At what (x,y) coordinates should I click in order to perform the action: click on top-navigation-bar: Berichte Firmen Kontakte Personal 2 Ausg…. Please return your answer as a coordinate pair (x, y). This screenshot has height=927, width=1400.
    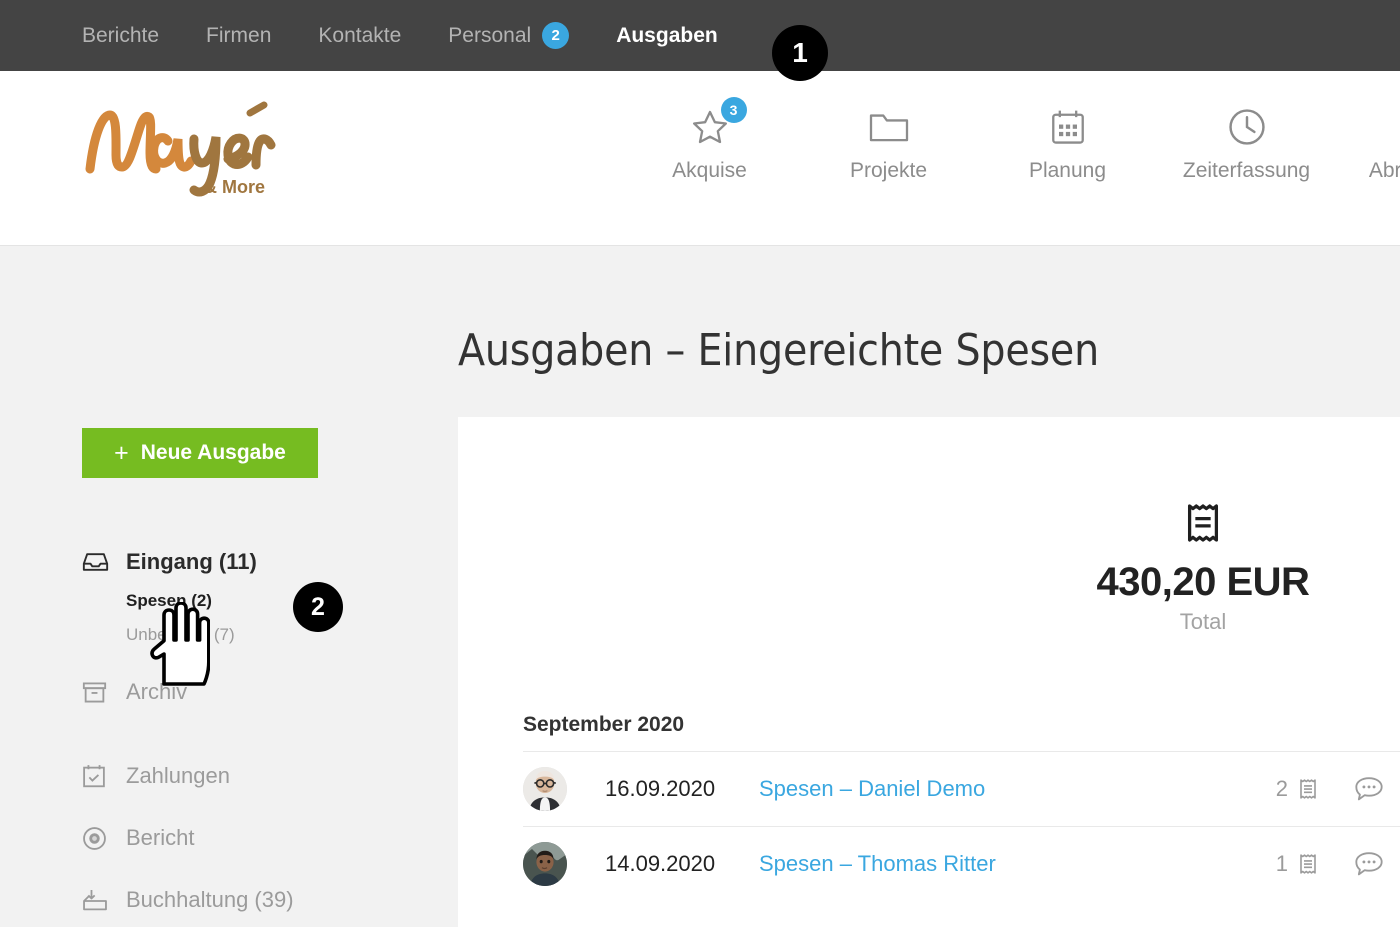
    Looking at the image, I should click on (700, 35).